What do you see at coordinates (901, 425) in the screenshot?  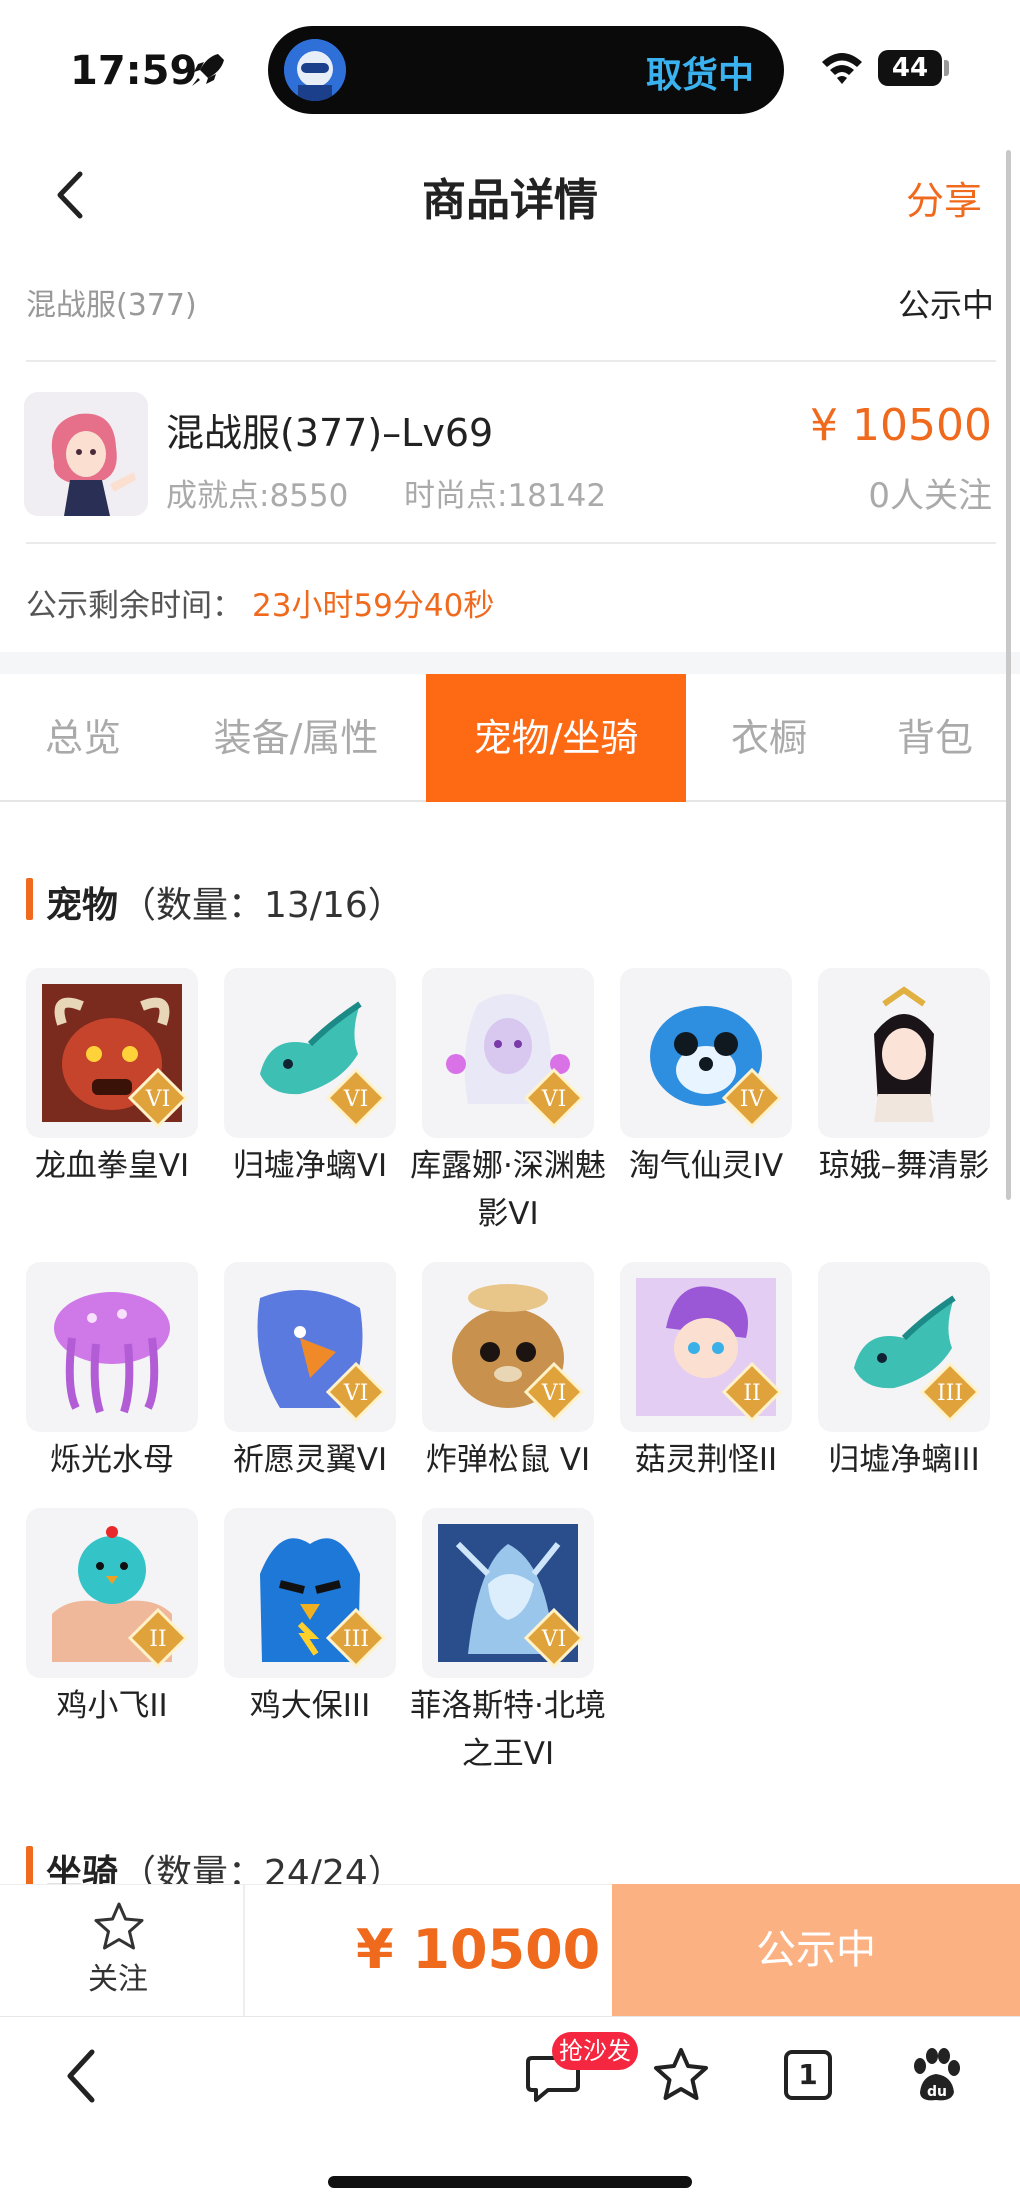 I see `product-price: ¥ 10500` at bounding box center [901, 425].